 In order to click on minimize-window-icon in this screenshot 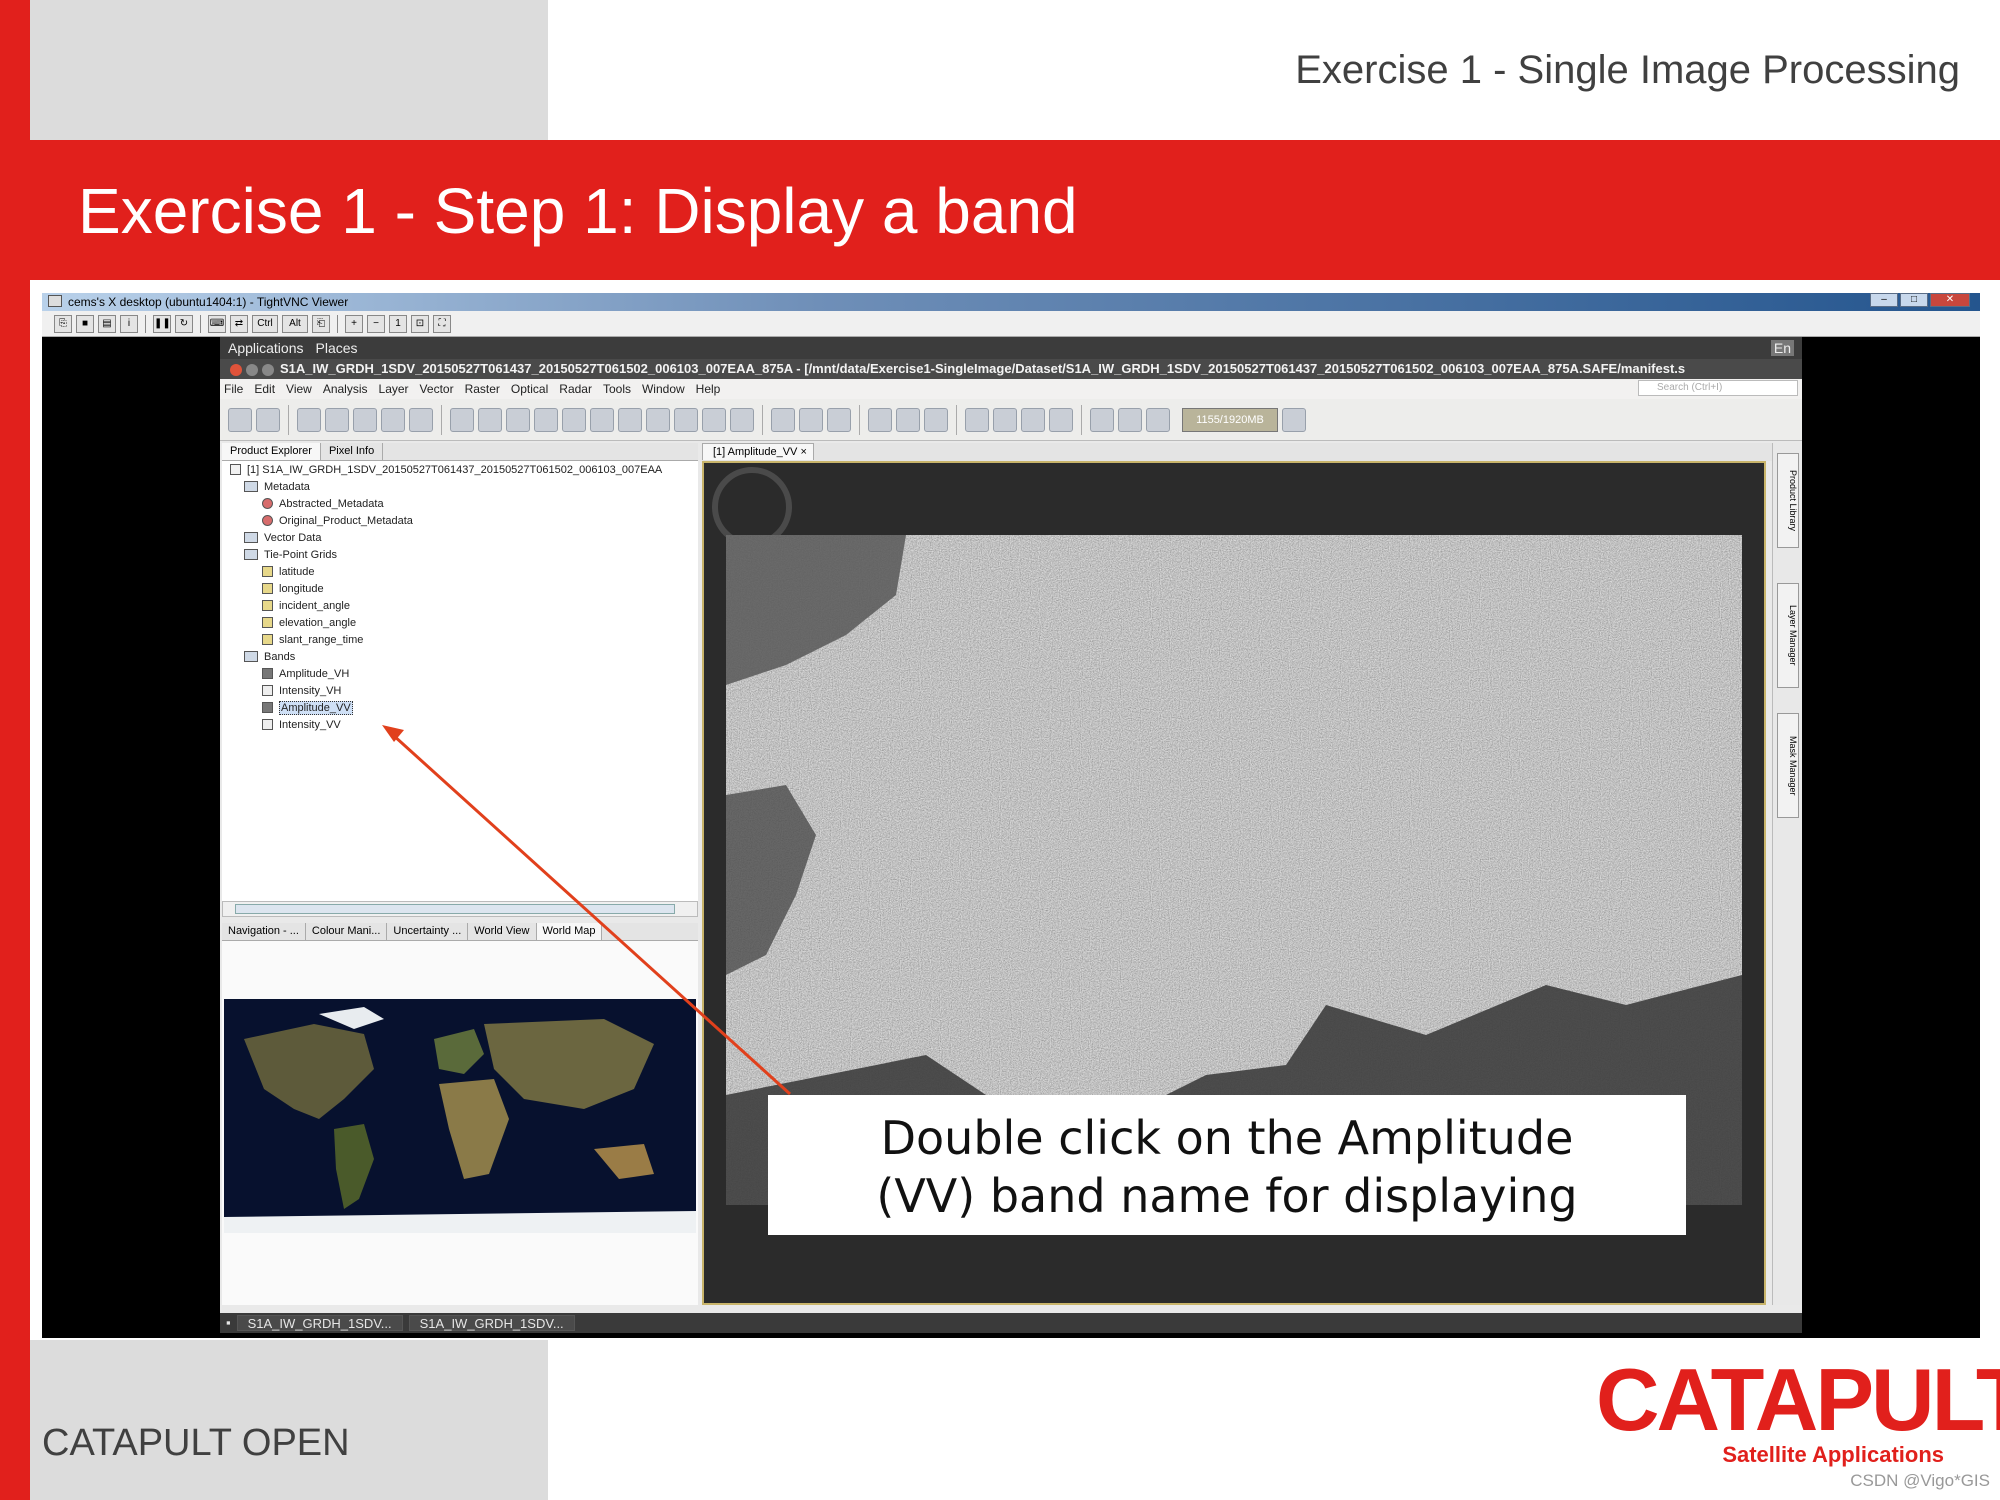, I will do `click(252, 370)`.